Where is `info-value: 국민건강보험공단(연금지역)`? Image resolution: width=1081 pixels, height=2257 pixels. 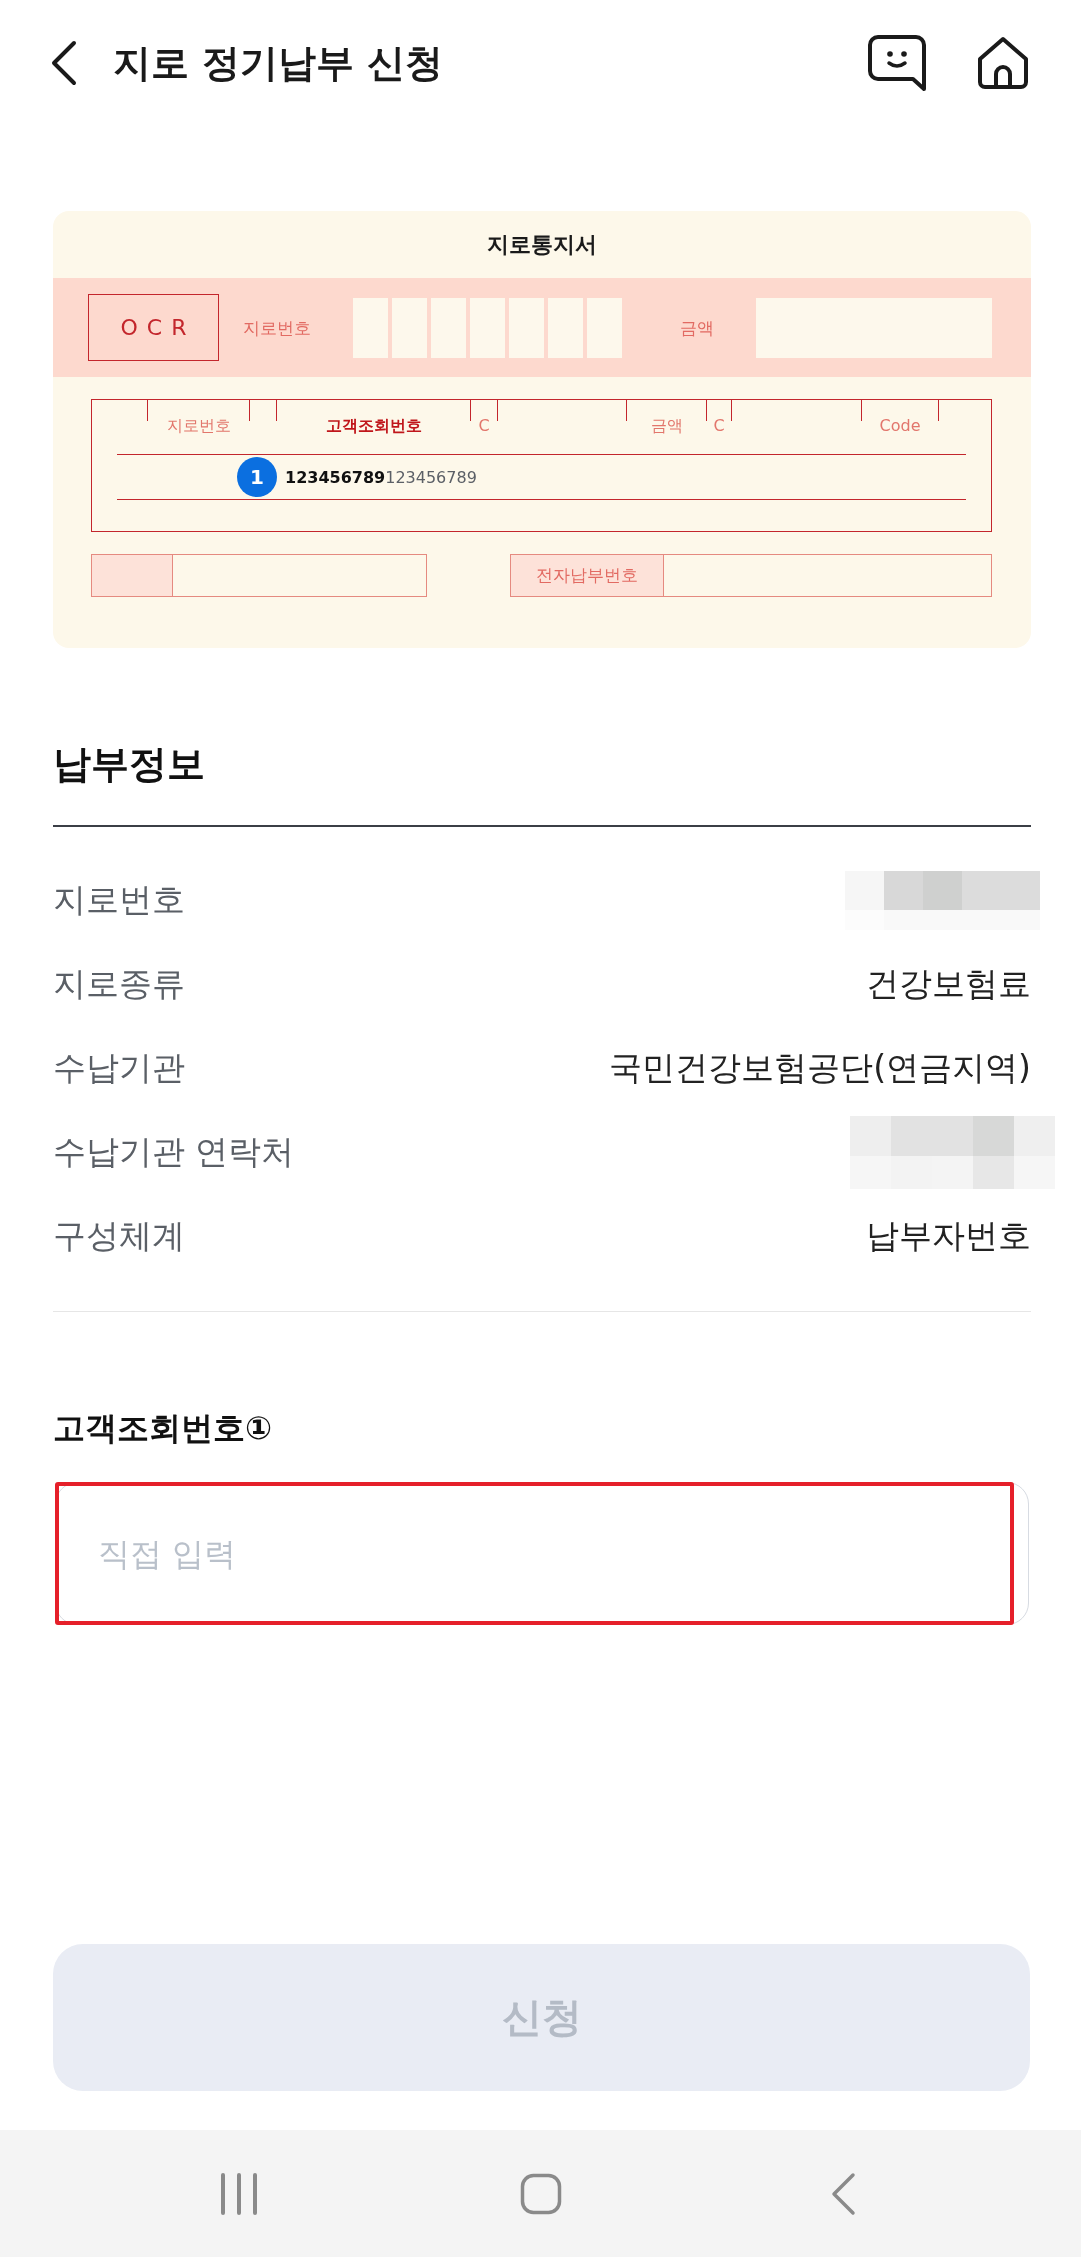 info-value: 국민건강보험공단(연금지역) is located at coordinates (820, 1068).